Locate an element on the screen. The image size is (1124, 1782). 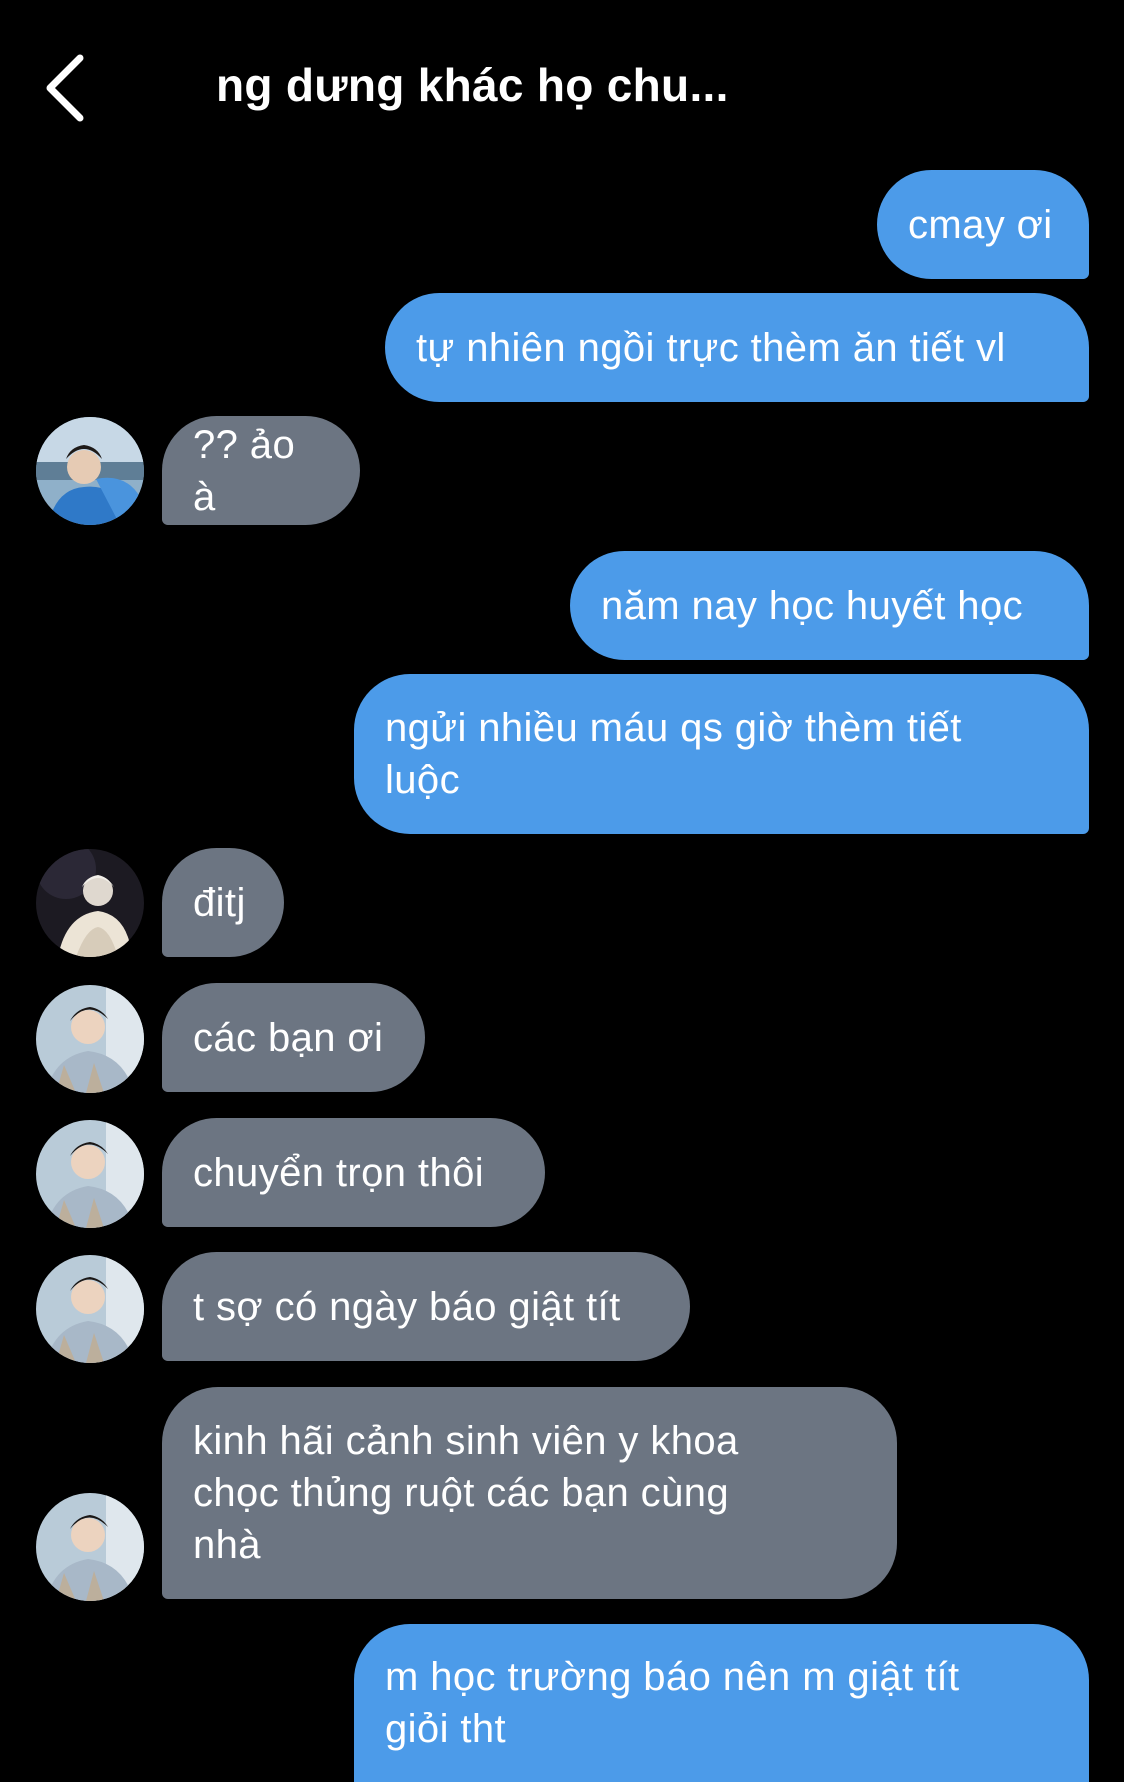
message-text: cmay ơi is located at coordinates (980, 224).